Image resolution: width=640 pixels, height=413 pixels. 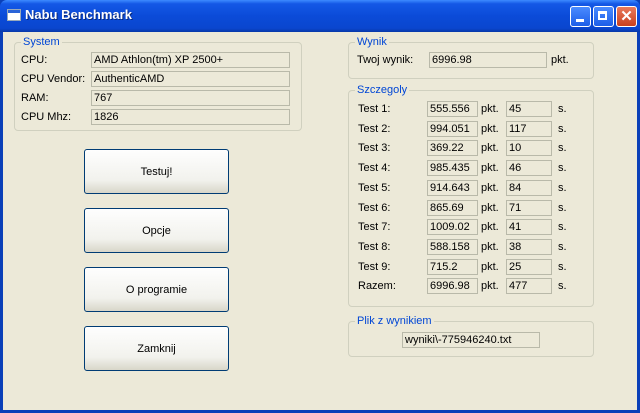 I want to click on test-time-field: 117, so click(x=529, y=128).